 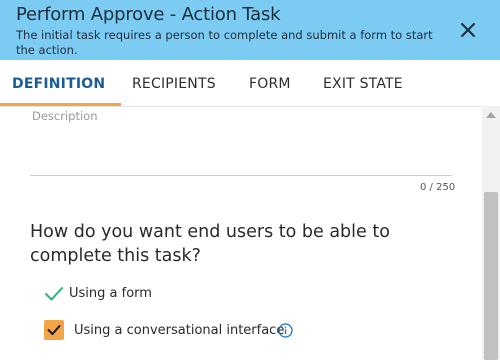 I want to click on tab-bar: DEFINITION RECIPIENTS FORM EXIT STATE, so click(x=250, y=83).